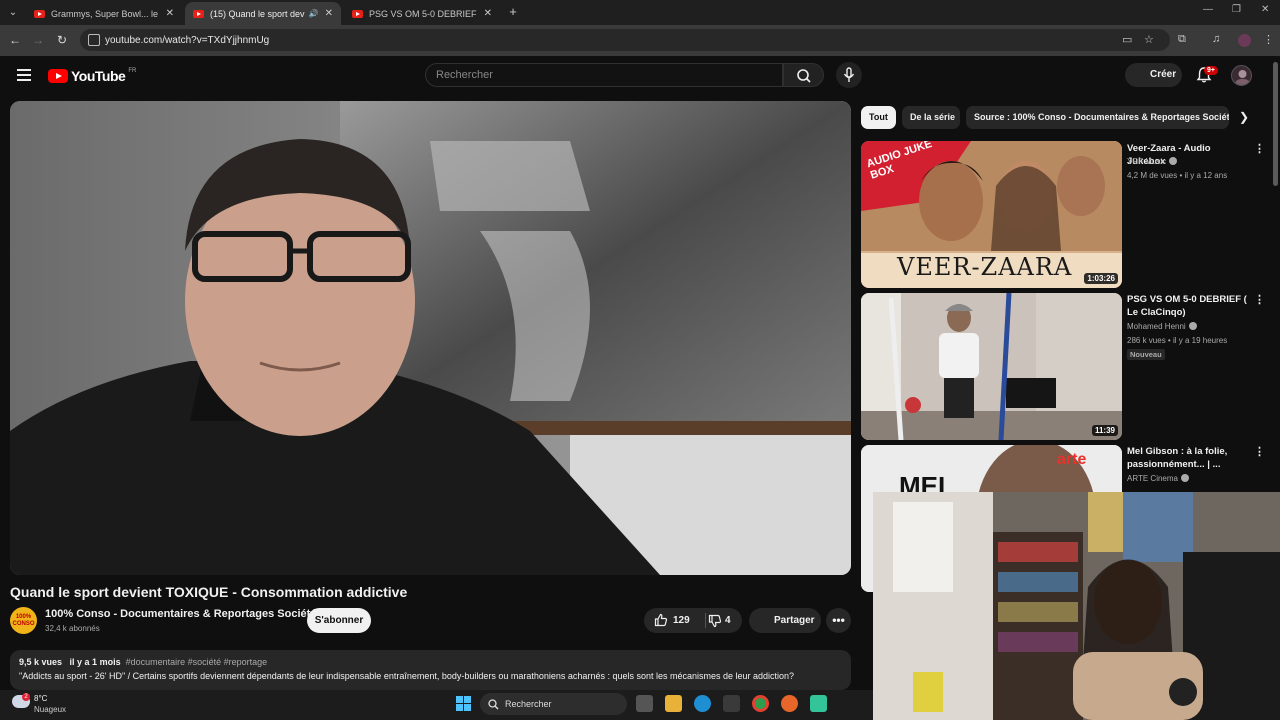 The width and height of the screenshot is (1280, 720). What do you see at coordinates (673, 703) in the screenshot?
I see `file-explorer-icon` at bounding box center [673, 703].